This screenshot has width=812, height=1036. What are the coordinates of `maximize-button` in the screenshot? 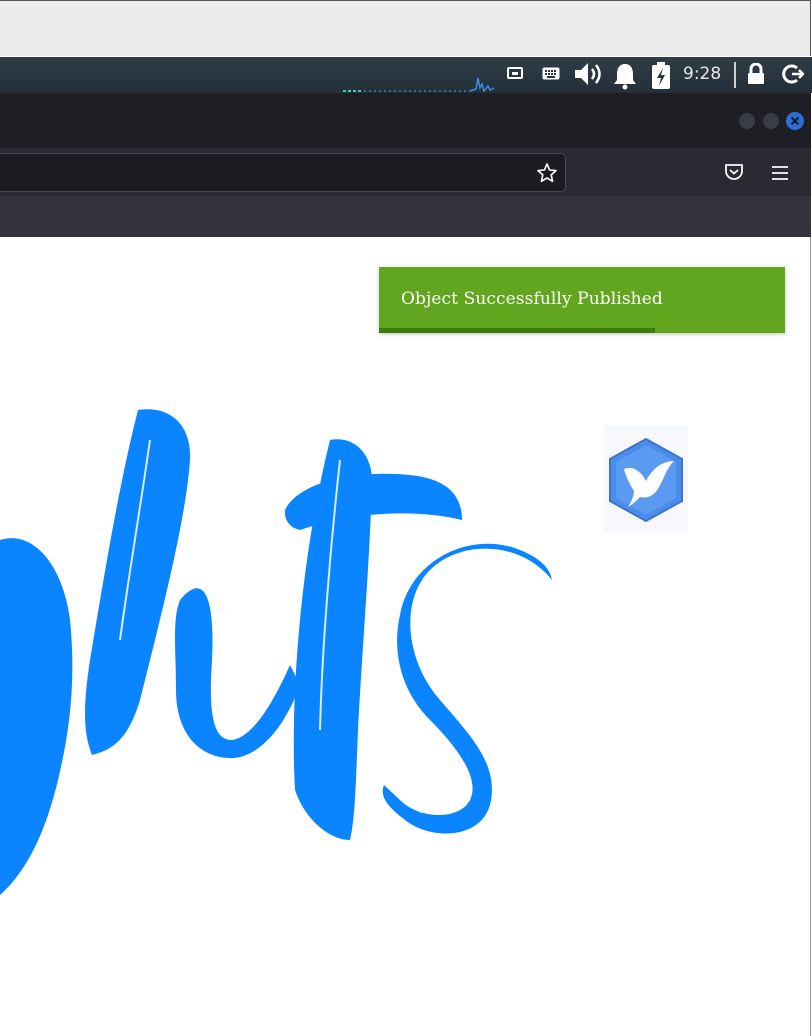 It's located at (771, 121).